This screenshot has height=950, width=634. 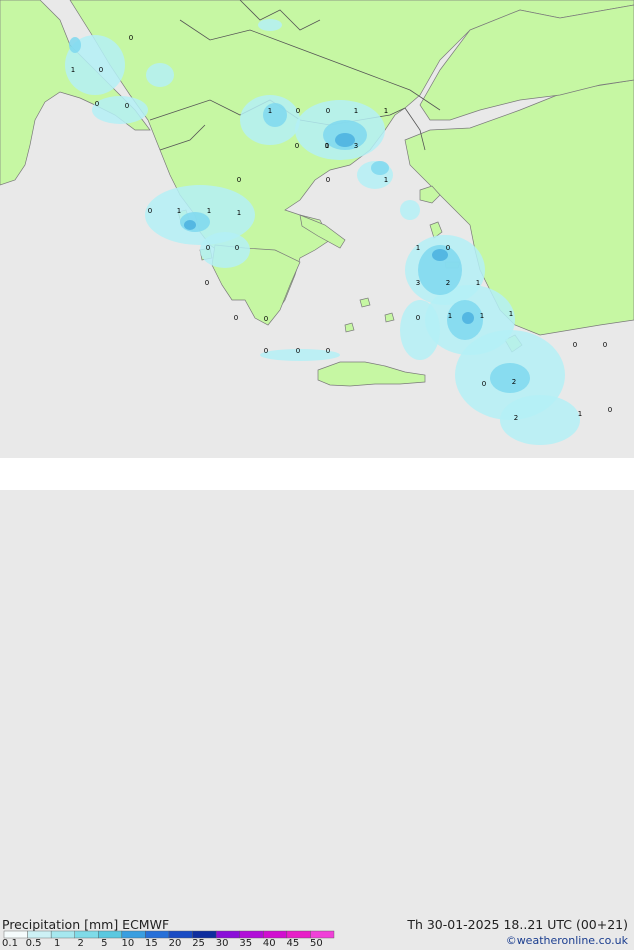 What do you see at coordinates (246, 943) in the screenshot?
I see `color-scale-tick: 35` at bounding box center [246, 943].